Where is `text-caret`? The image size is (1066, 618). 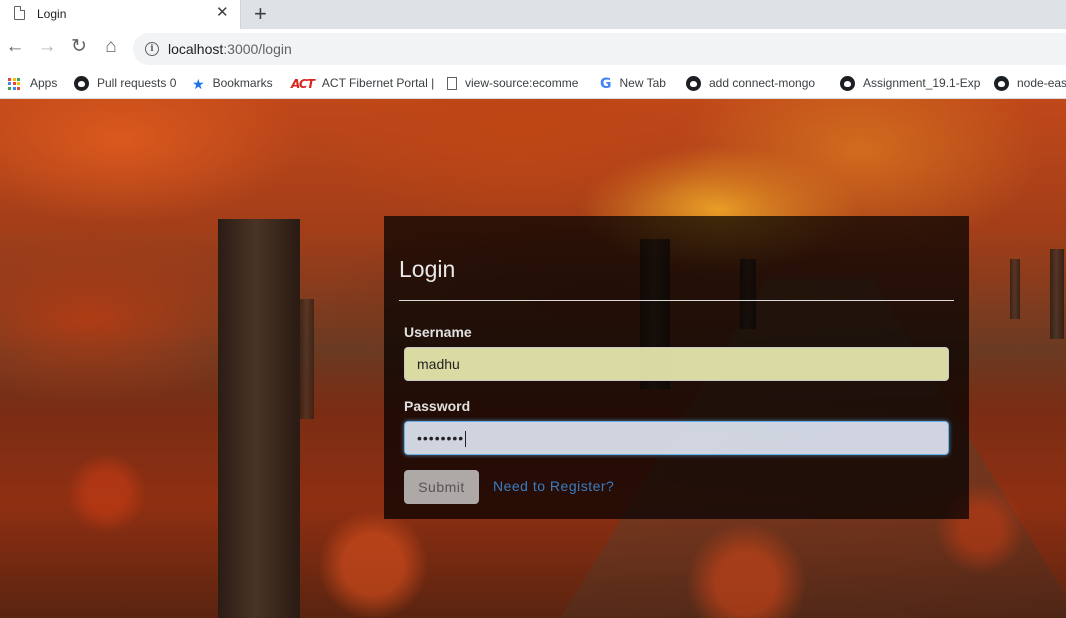 text-caret is located at coordinates (466, 439).